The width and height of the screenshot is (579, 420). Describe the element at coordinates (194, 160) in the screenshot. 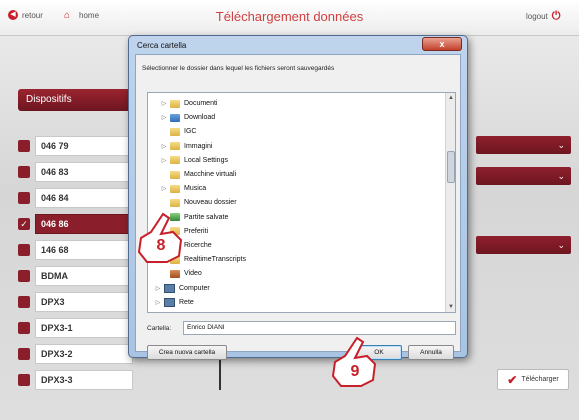

I see `tree-item: ▷ Local Settings` at that location.